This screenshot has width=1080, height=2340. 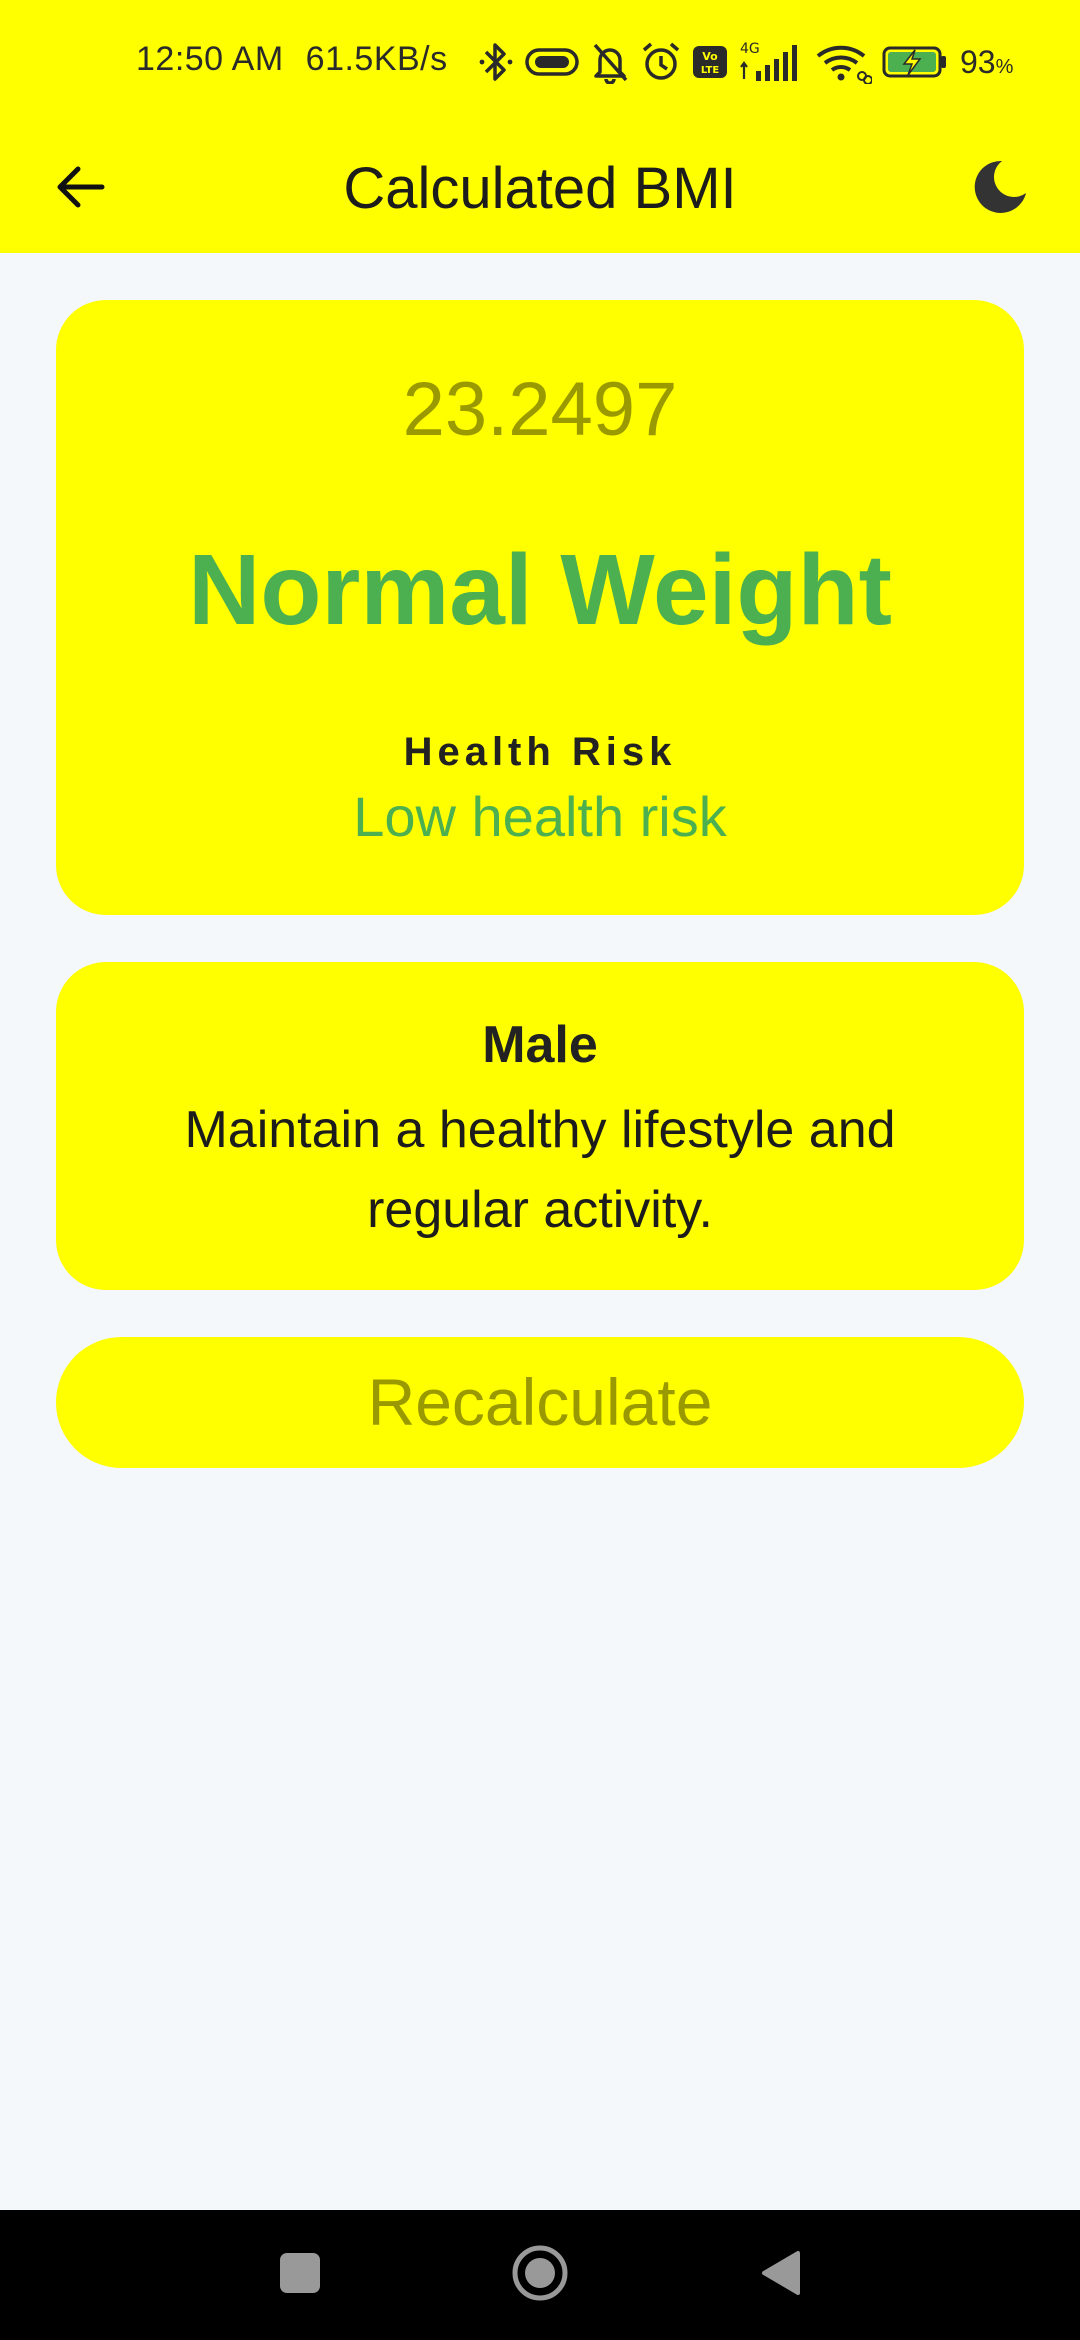 I want to click on battery-percent-value: 93, so click(x=978, y=62).